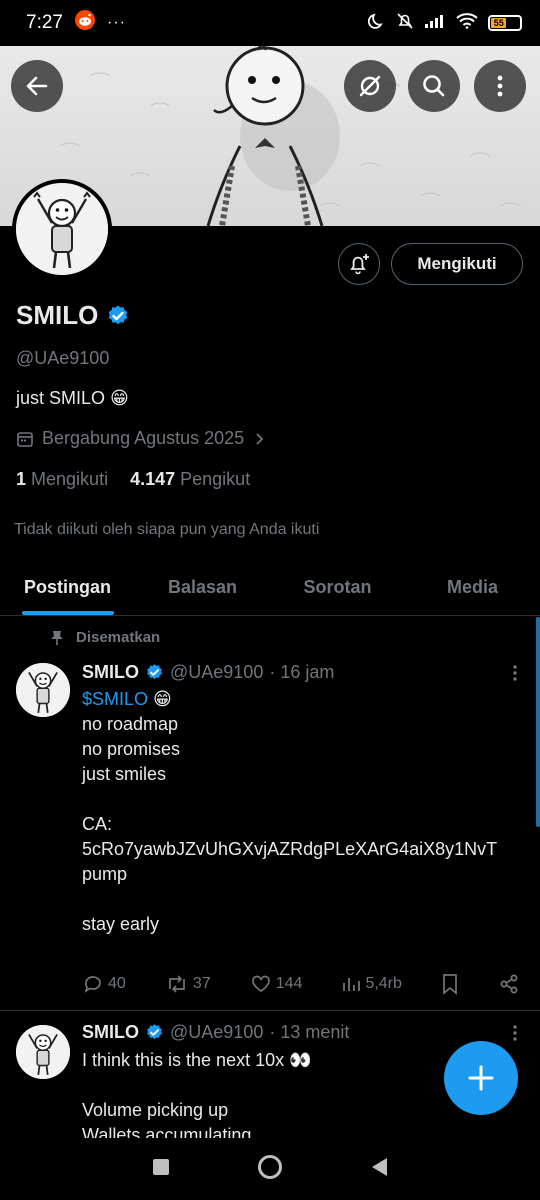 This screenshot has height=1200, width=540. I want to click on plus-icon, so click(481, 1078).